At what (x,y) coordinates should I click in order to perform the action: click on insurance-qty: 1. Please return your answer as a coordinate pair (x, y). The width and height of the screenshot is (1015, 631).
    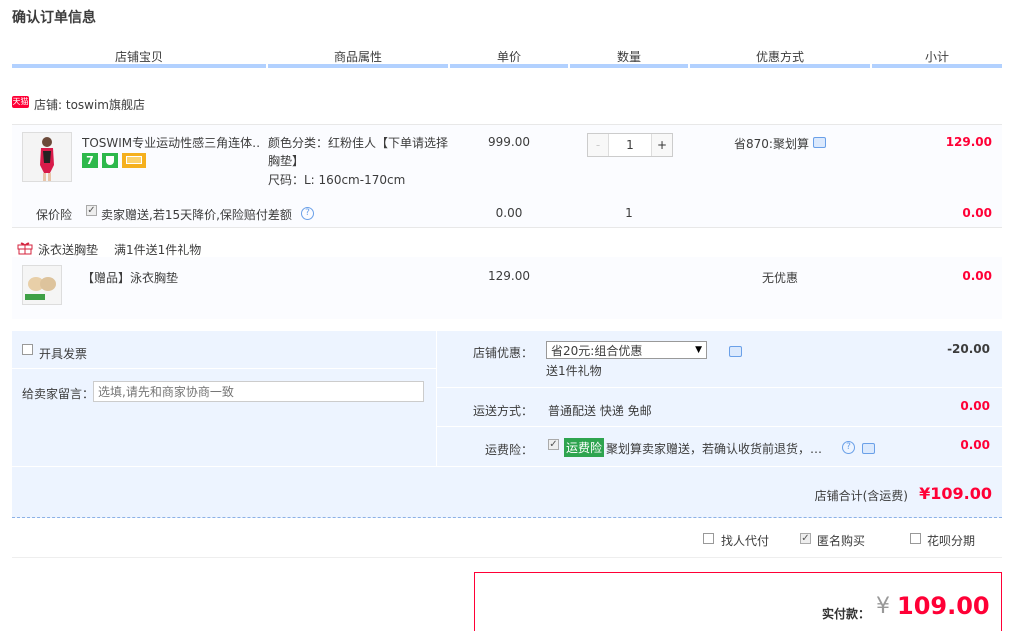
    Looking at the image, I should click on (629, 213).